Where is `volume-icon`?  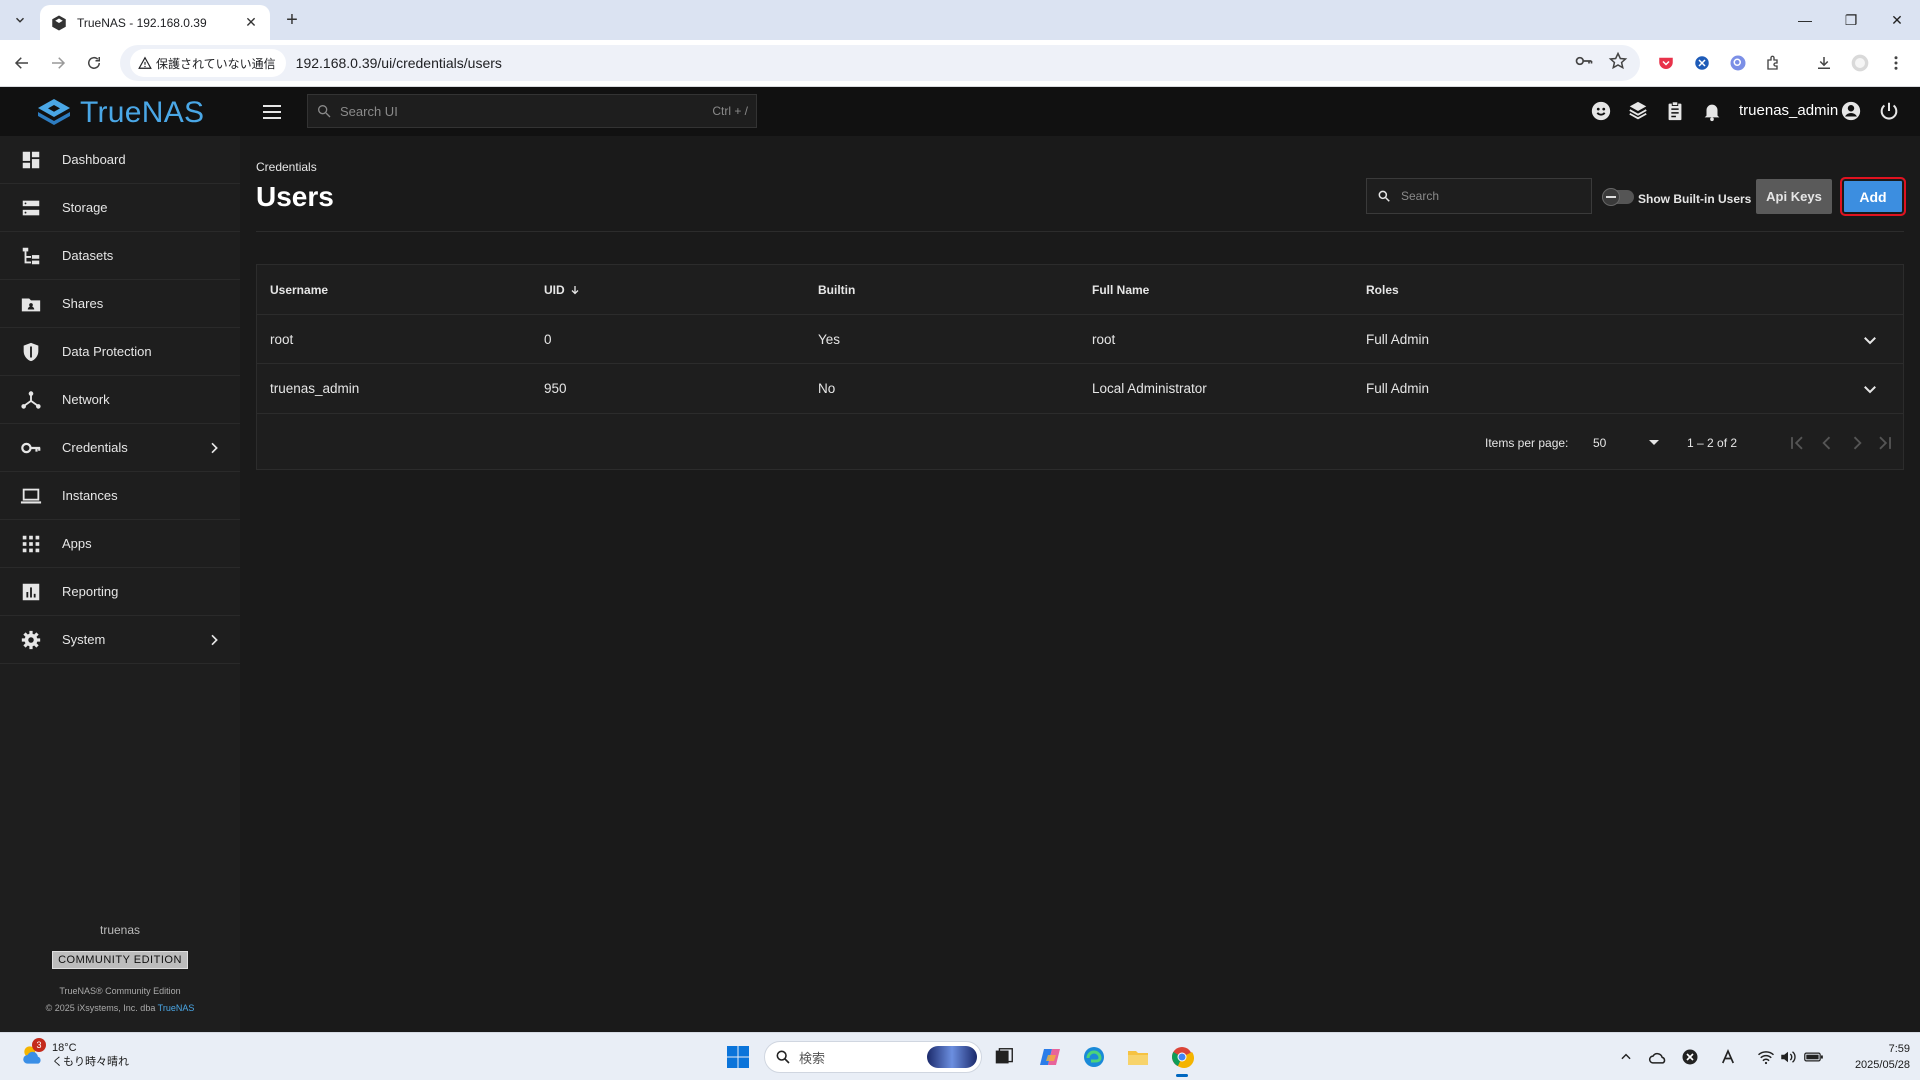 volume-icon is located at coordinates (1788, 1057).